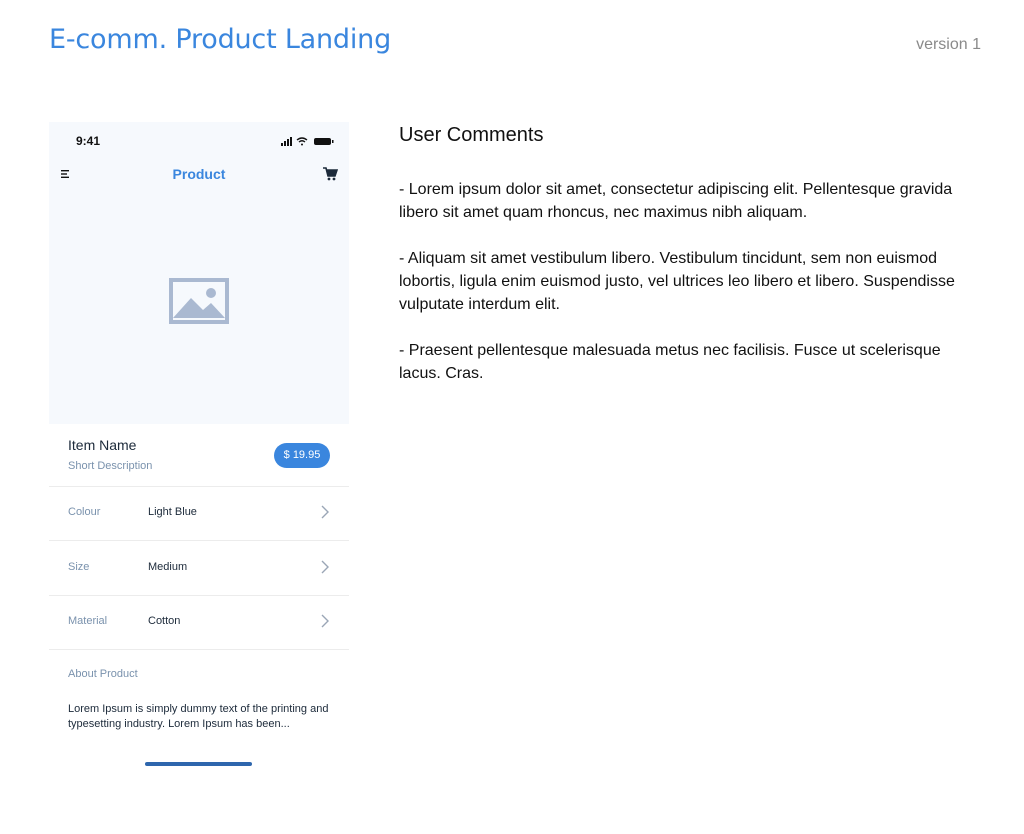  Describe the element at coordinates (199, 568) in the screenshot. I see `option-row-size: Size Medium` at that location.